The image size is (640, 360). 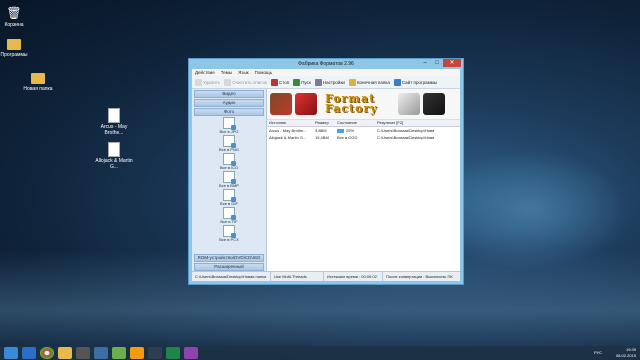 I want to click on file-explorer-icon, so click(x=65, y=353).